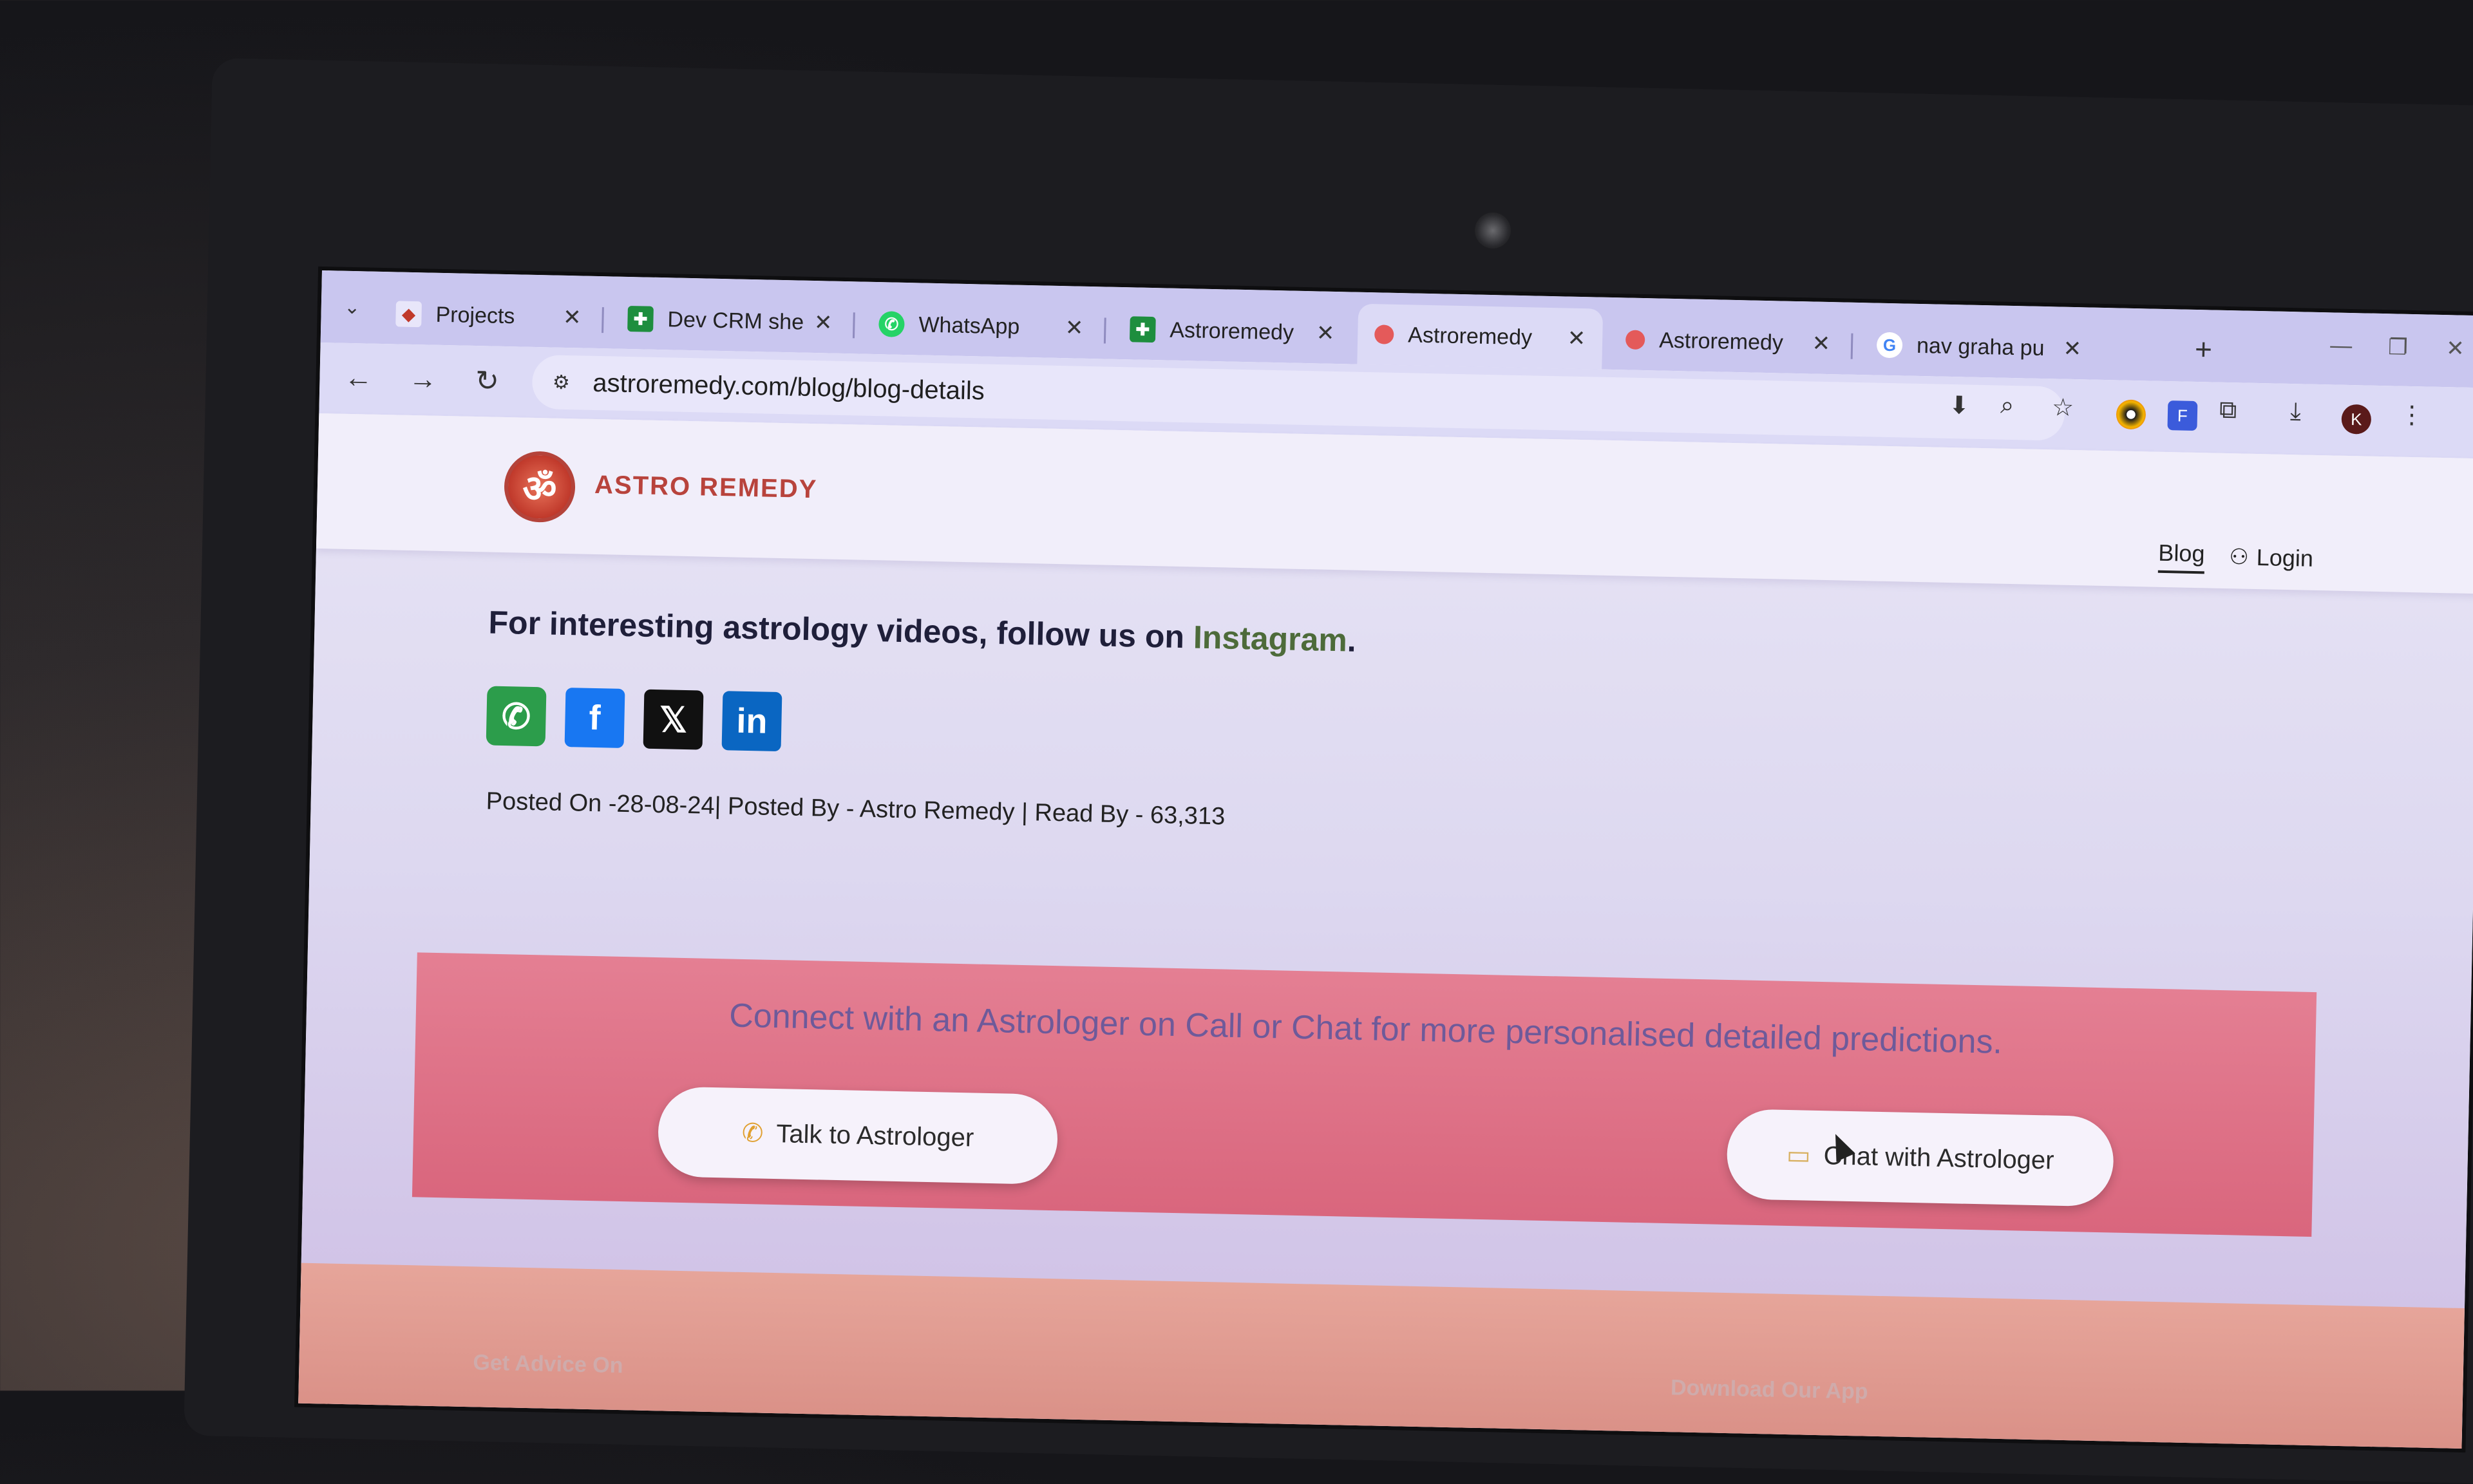 This screenshot has width=2473, height=1484. Describe the element at coordinates (706, 488) in the screenshot. I see `site-logo-text: ASTRO REMEDY` at that location.